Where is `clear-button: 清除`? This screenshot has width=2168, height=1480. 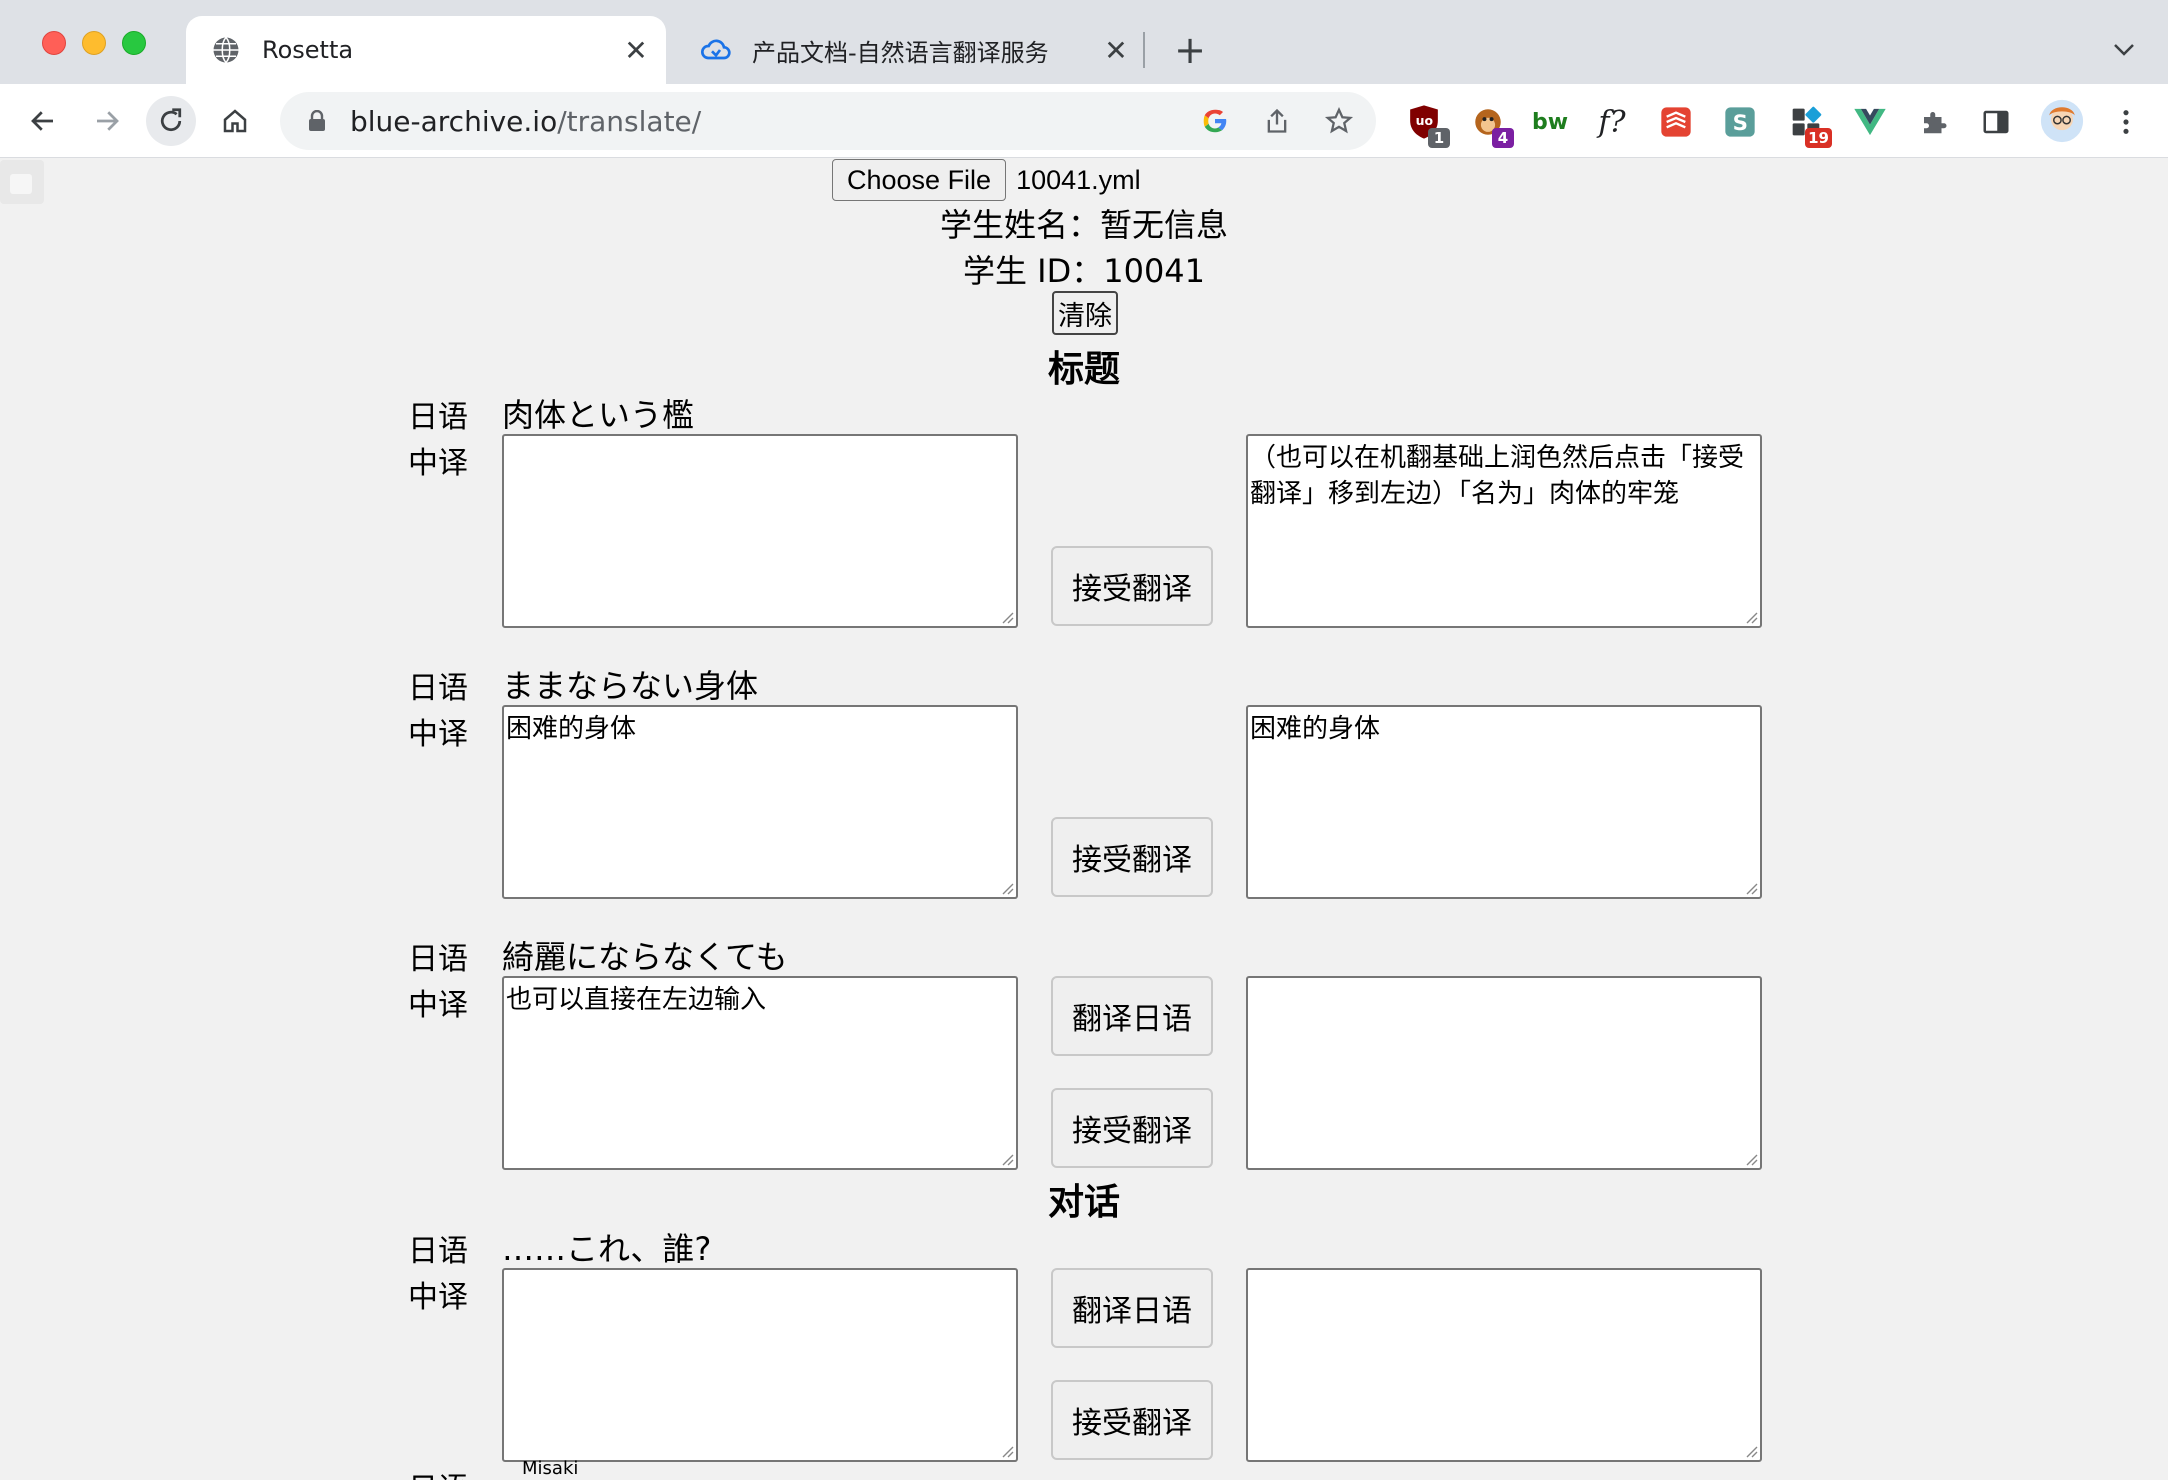
clear-button: 清除 is located at coordinates (1085, 313).